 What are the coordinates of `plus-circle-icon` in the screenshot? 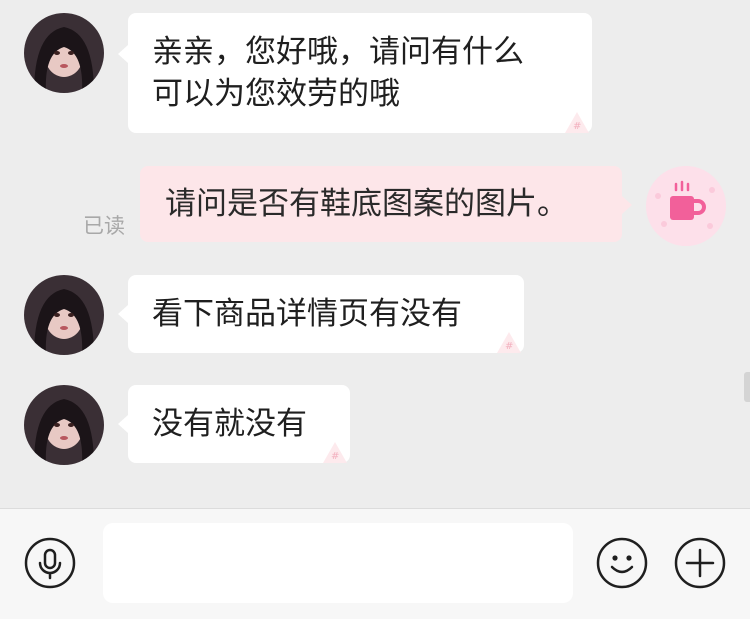 It's located at (700, 563).